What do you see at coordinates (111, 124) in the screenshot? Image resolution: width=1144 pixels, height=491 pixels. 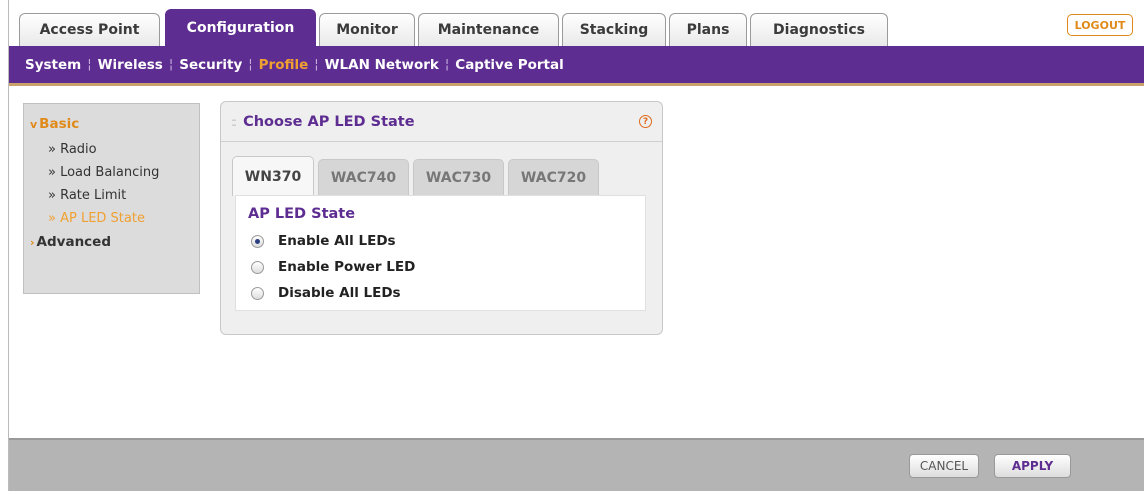 I see `left-nav-basic: v Basic` at bounding box center [111, 124].